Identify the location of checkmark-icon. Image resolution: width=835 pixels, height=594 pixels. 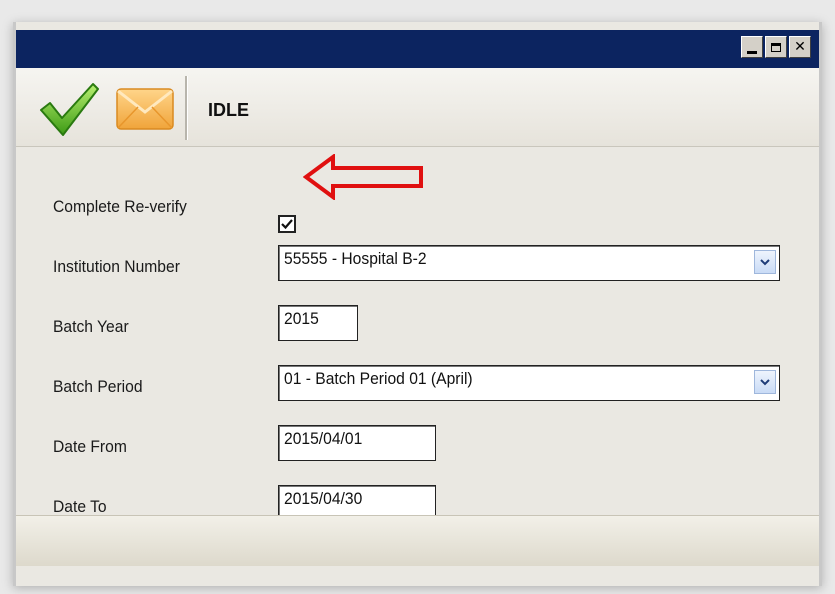
(69, 109).